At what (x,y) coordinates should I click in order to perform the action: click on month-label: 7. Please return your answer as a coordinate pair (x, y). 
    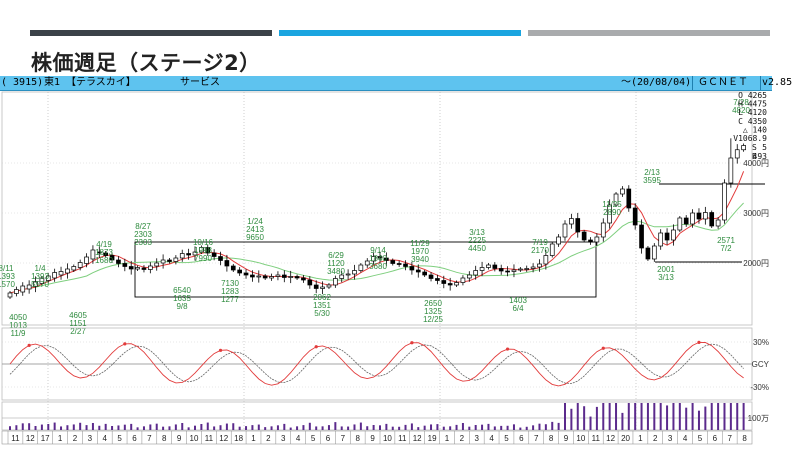
    Looking at the image, I should click on (536, 438).